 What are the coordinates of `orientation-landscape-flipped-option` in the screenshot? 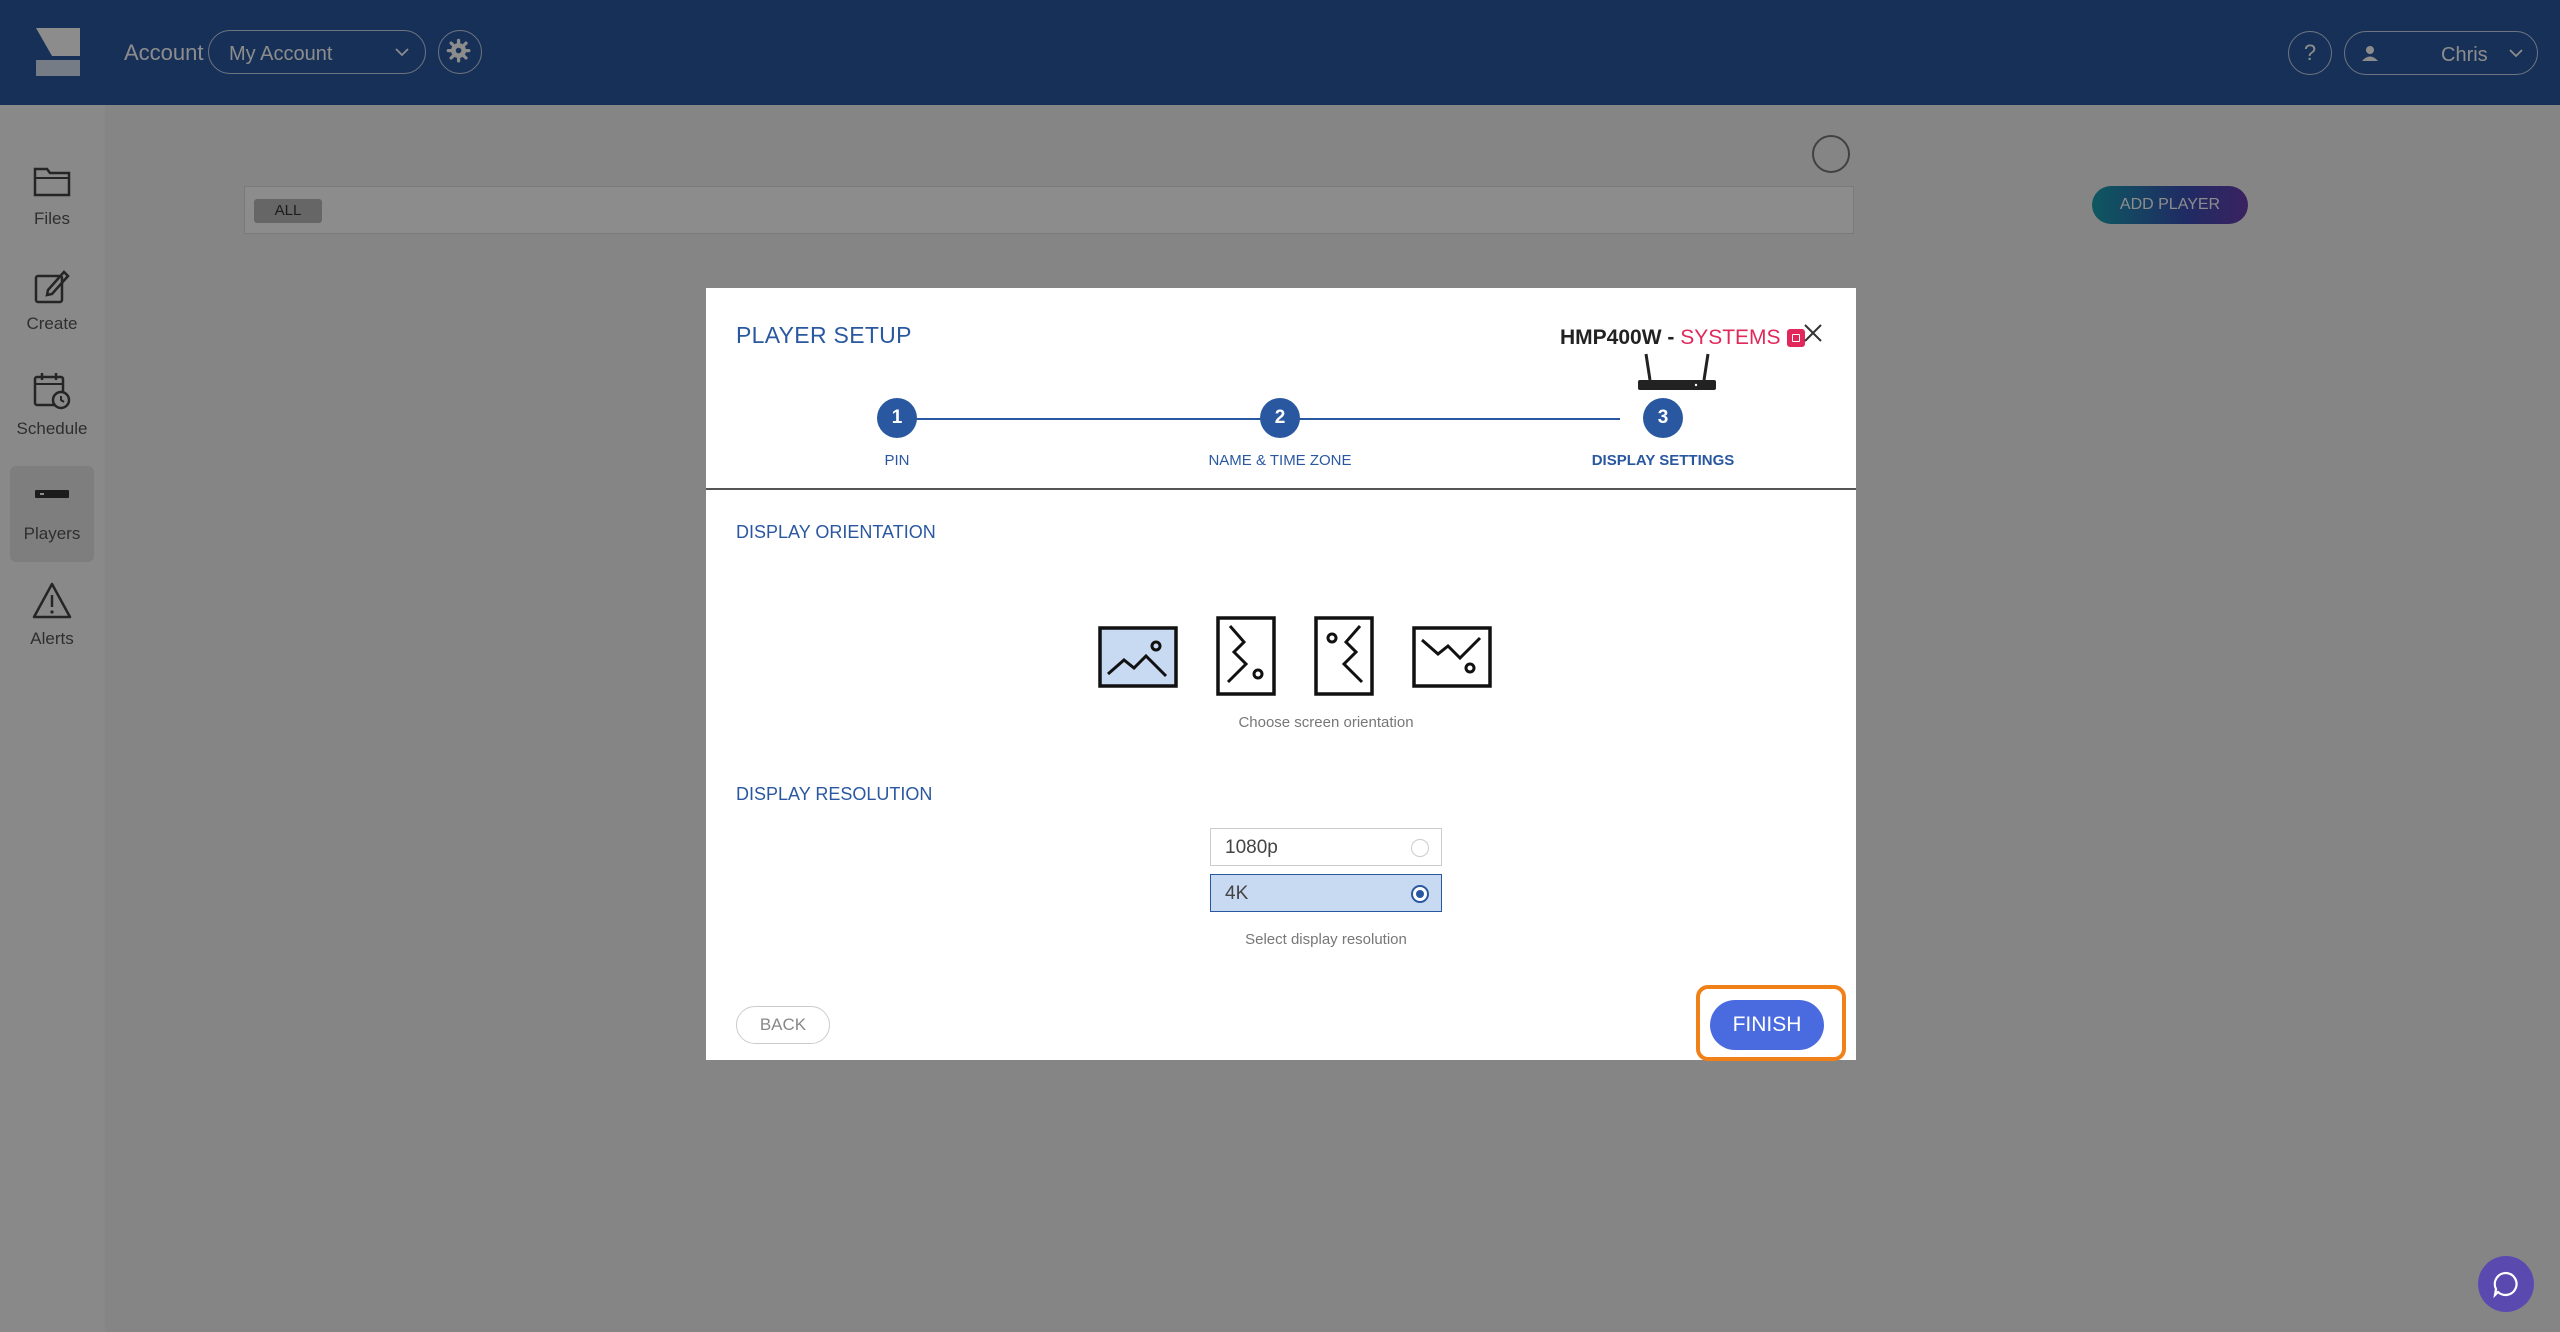 It's located at (1452, 657).